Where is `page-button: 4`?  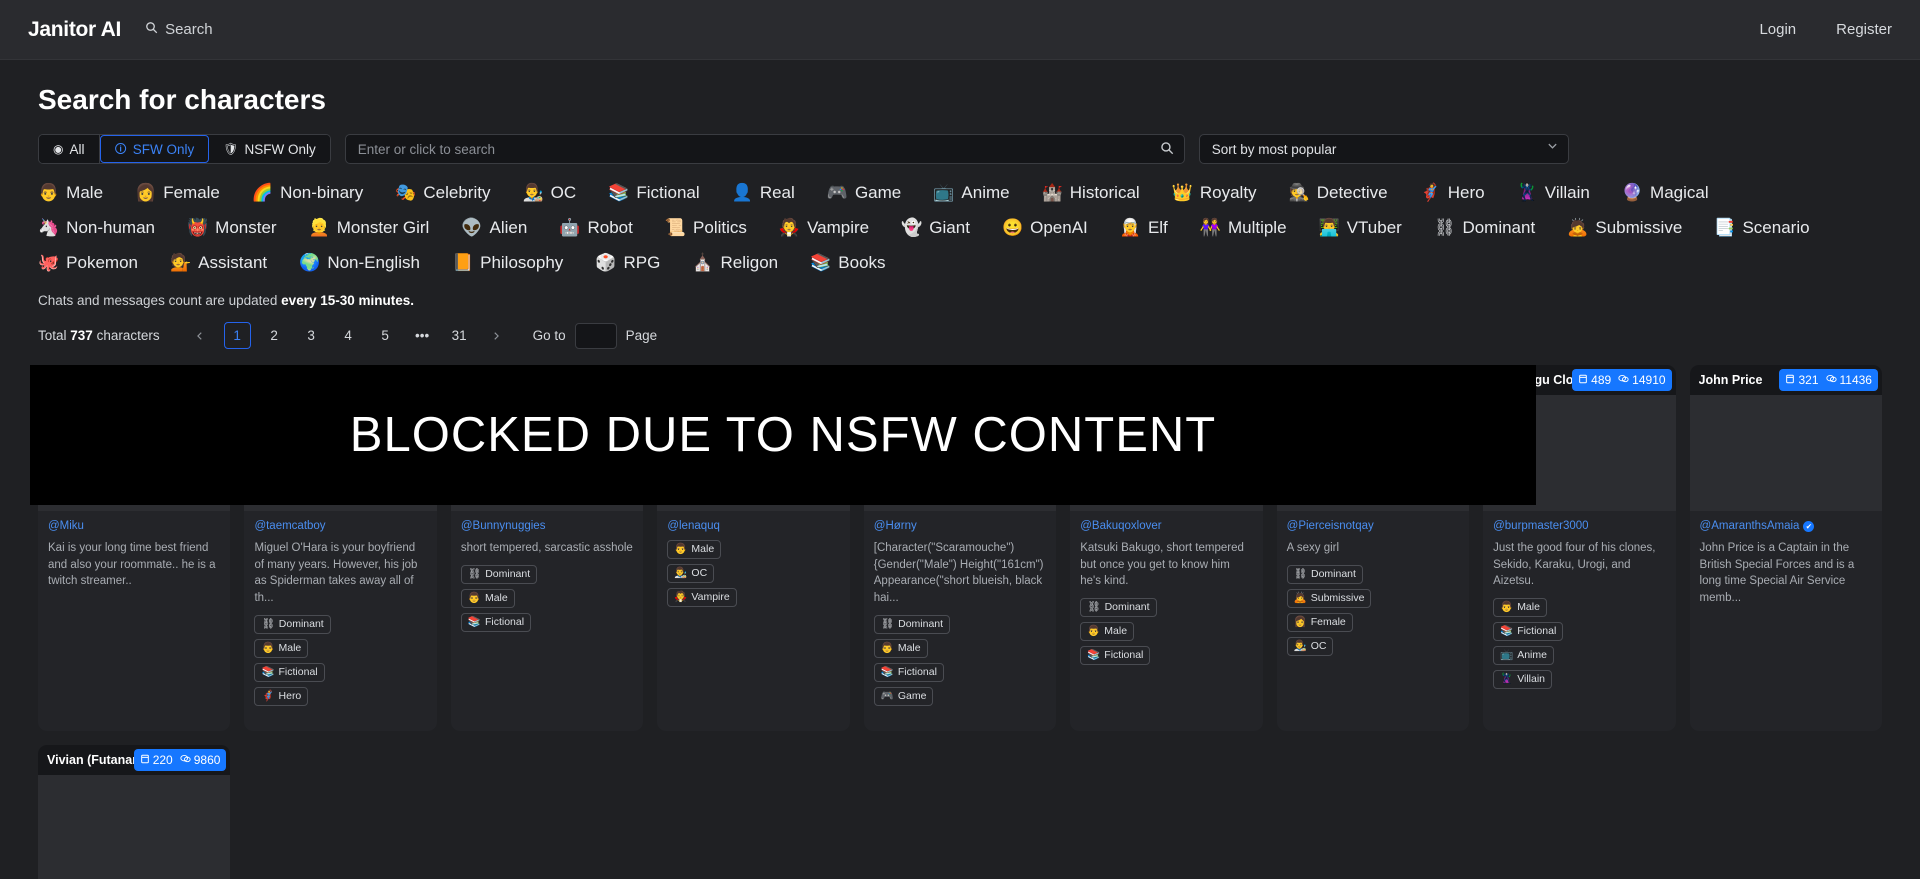 page-button: 4 is located at coordinates (348, 335).